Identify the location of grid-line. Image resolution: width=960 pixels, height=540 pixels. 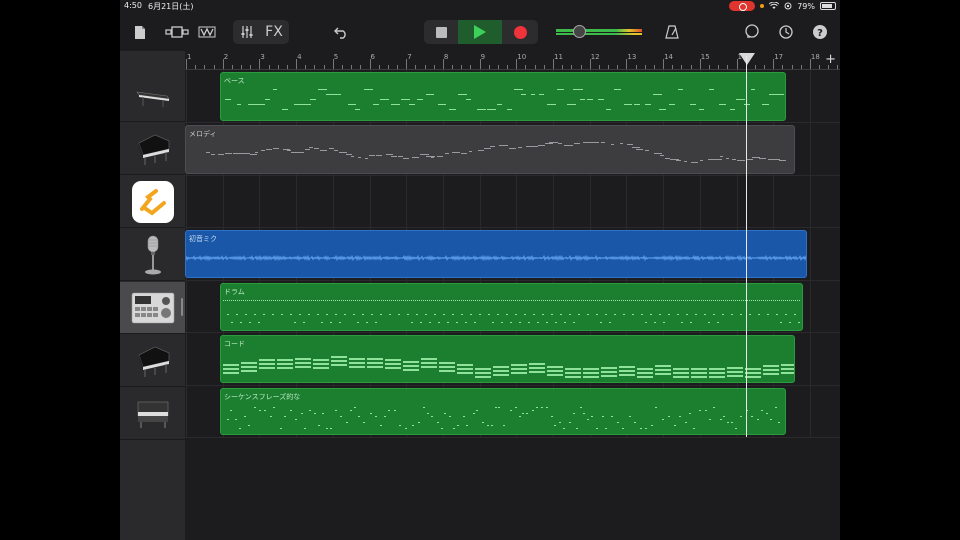
(810, 254).